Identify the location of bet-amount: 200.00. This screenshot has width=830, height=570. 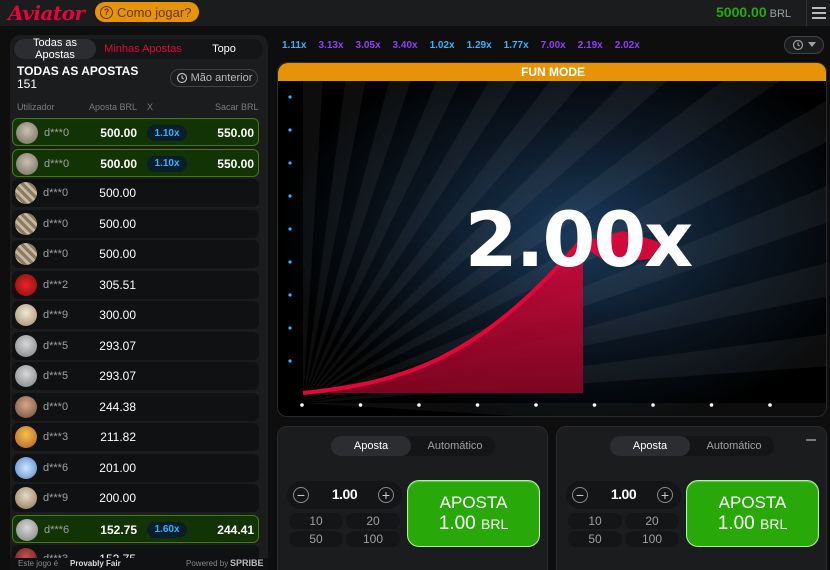
(117, 498).